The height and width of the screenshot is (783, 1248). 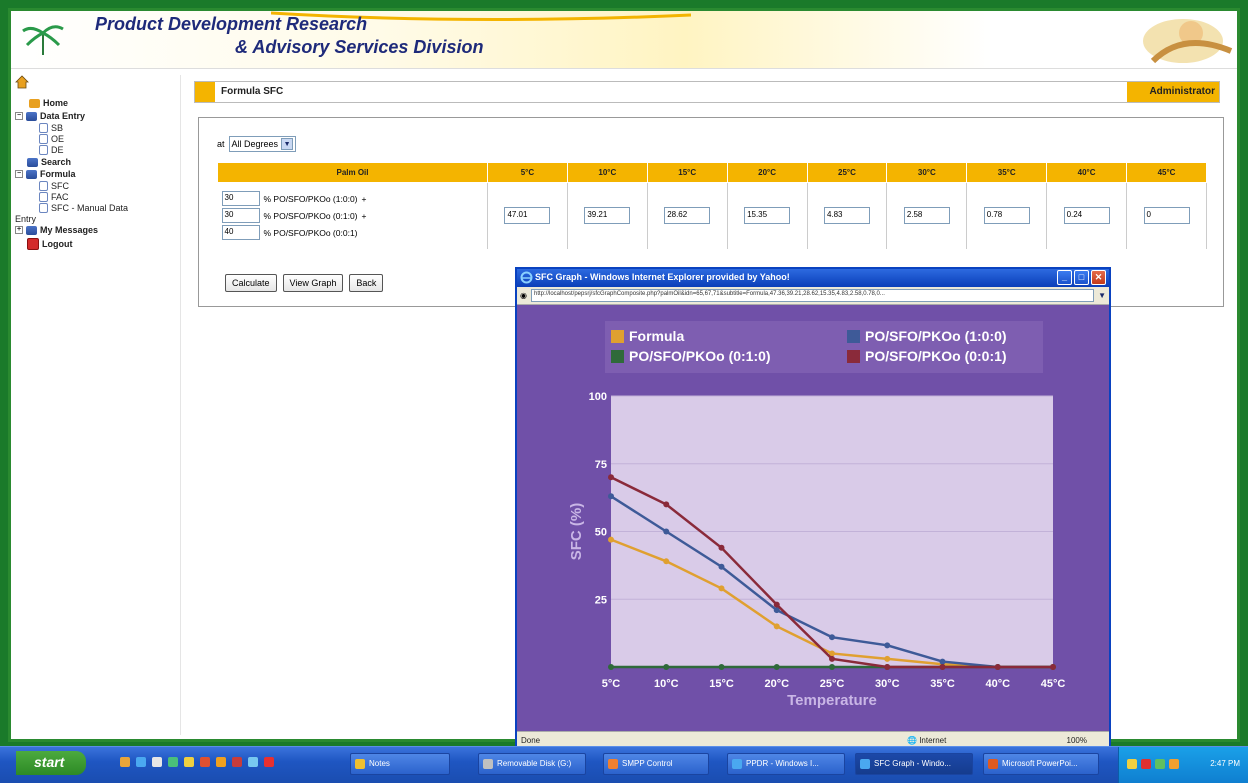 I want to click on sidebar-item-home: Home, so click(x=48, y=103).